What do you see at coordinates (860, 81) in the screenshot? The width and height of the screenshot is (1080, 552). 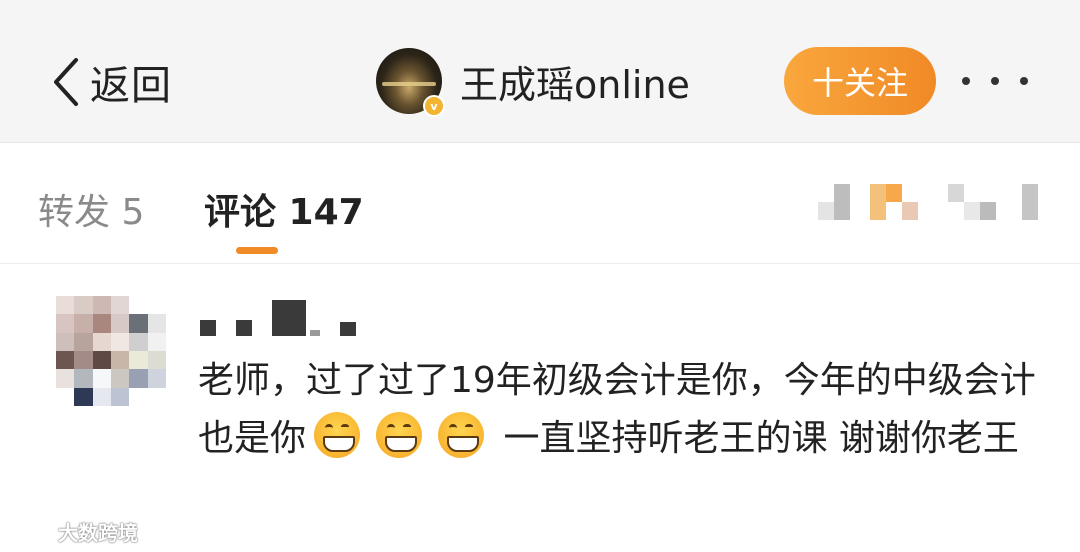 I see `follow-button: 十关注` at bounding box center [860, 81].